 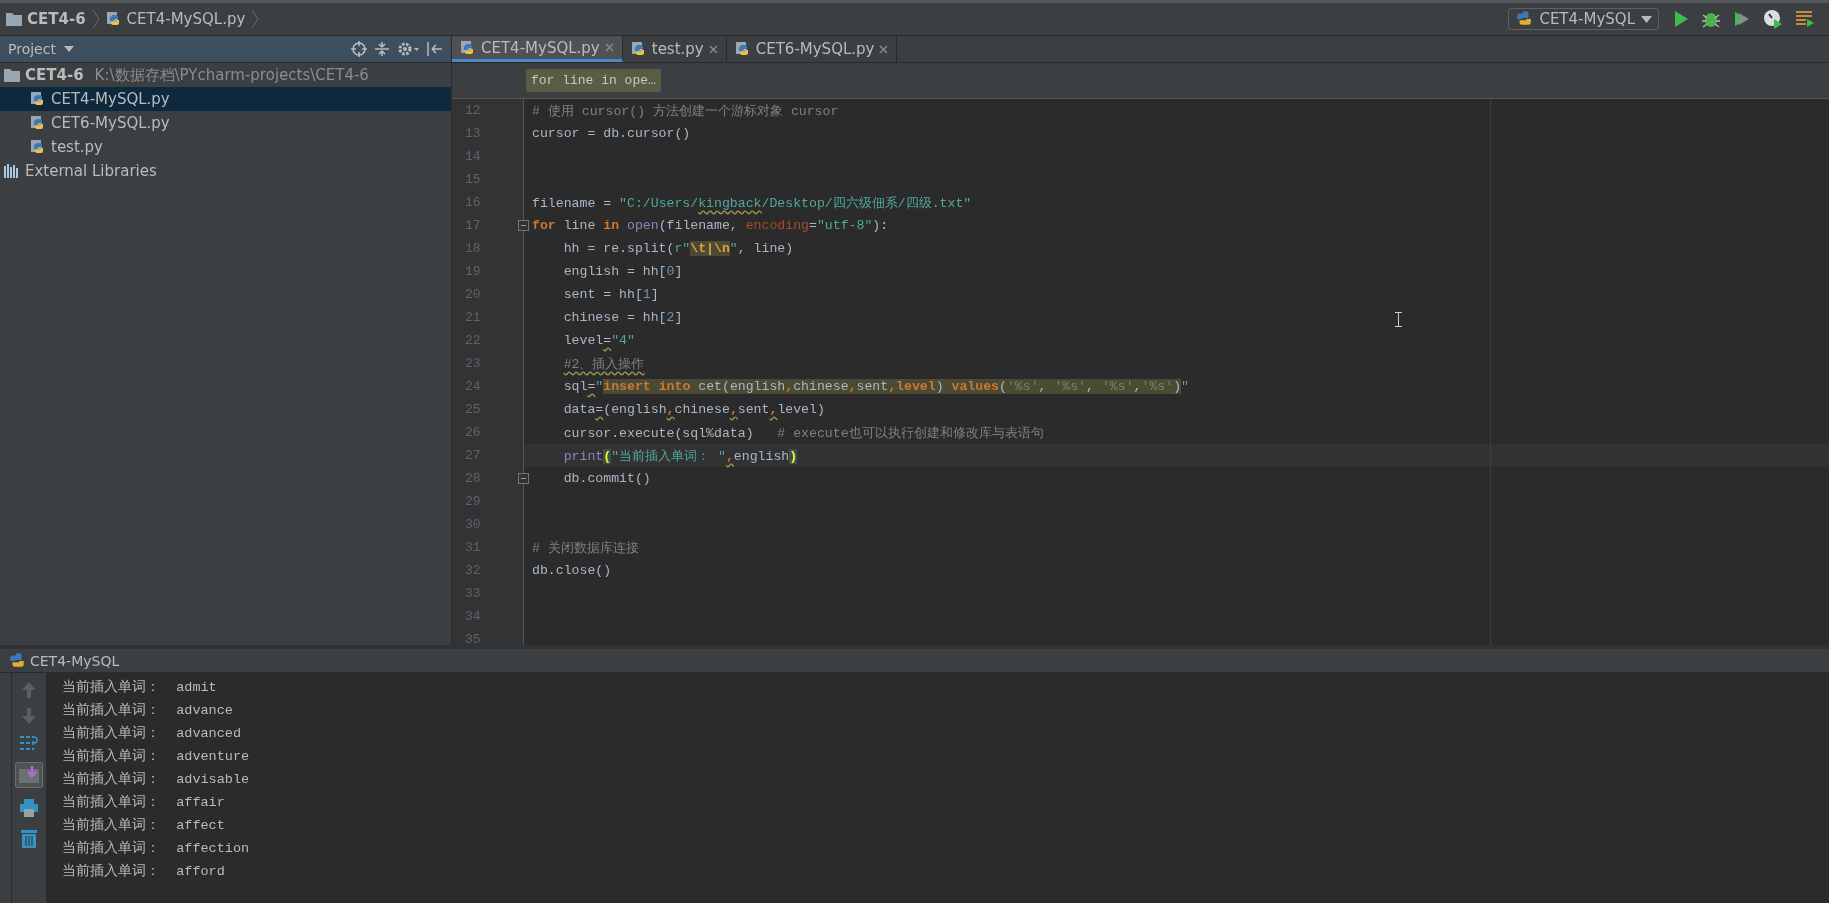 I want to click on tree-item: CET6-MySQL.py, so click(x=225, y=123).